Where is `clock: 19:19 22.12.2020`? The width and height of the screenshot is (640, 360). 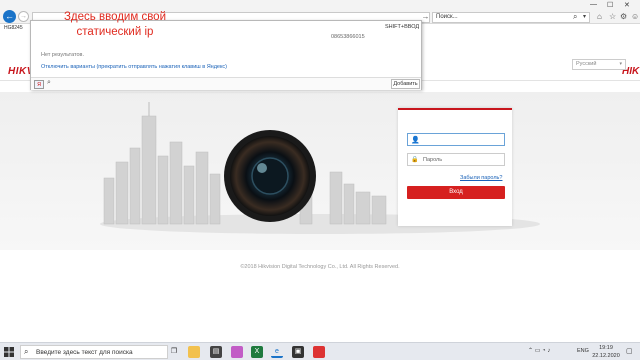 clock: 19:19 22.12.2020 is located at coordinates (606, 352).